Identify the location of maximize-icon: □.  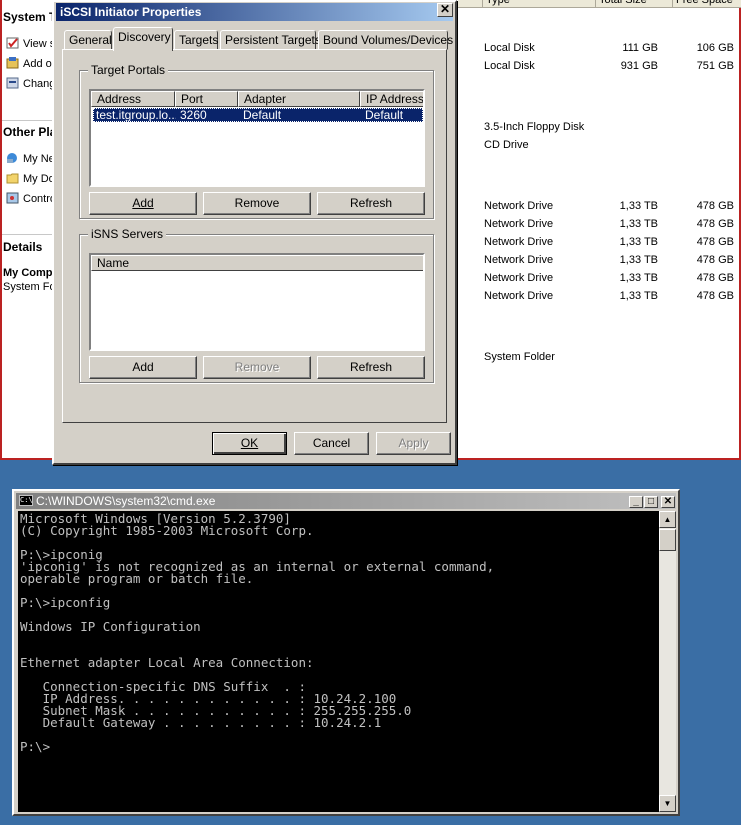
(651, 501).